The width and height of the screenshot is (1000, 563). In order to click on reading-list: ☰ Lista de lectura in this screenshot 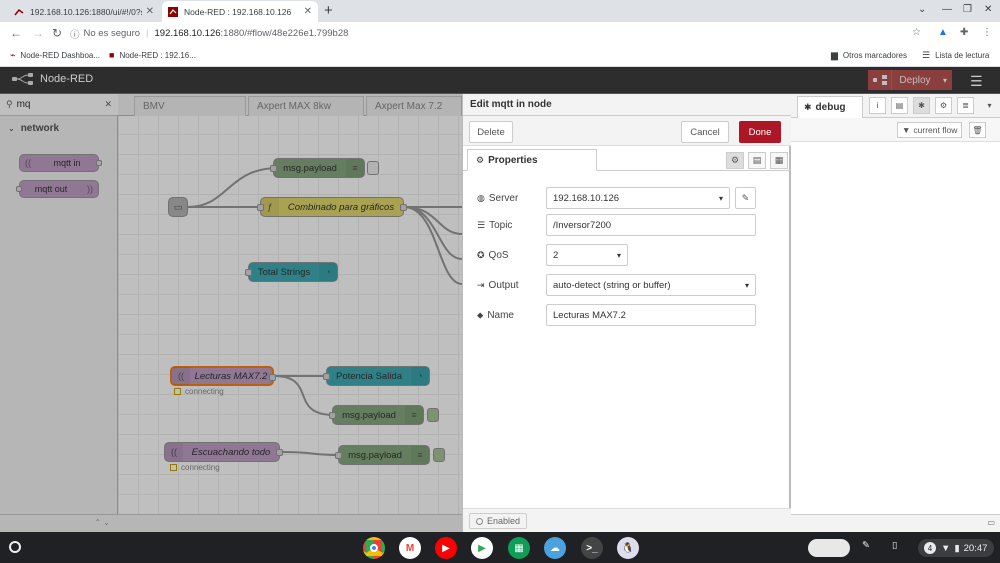, I will do `click(955, 55)`.